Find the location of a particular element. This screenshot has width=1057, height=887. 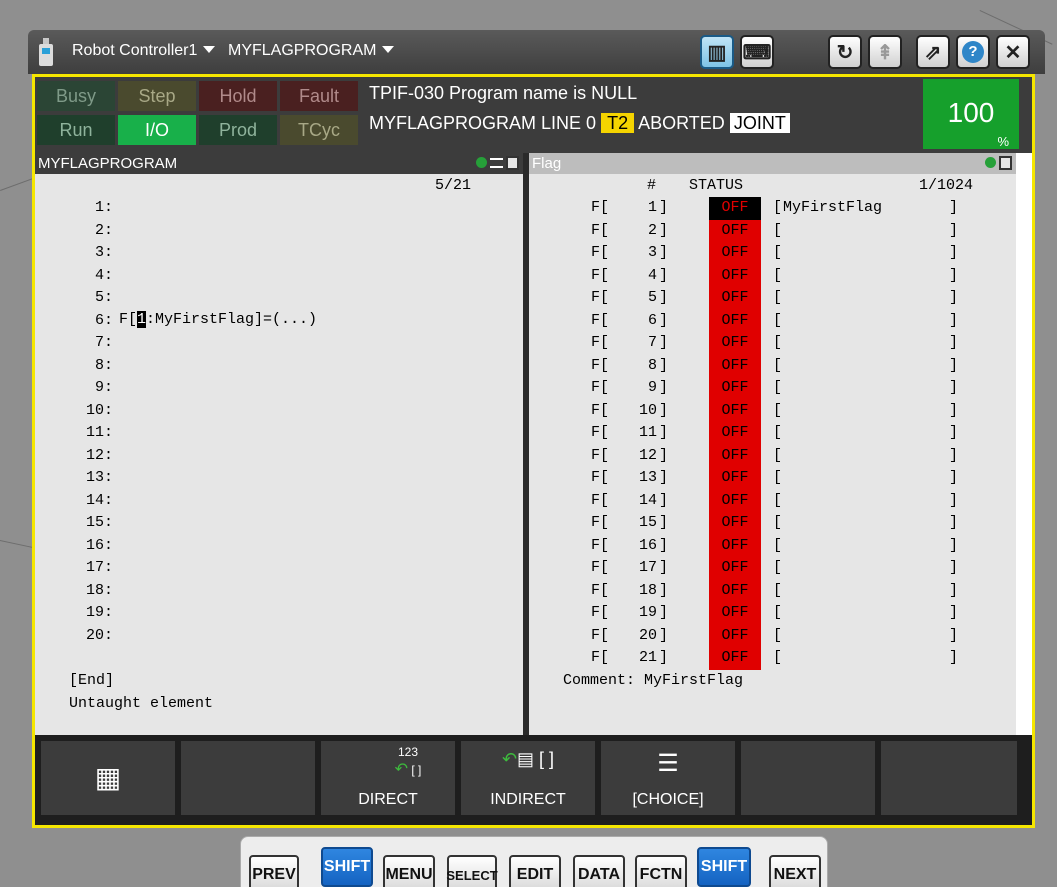

column-status: STATUS is located at coordinates (716, 185).